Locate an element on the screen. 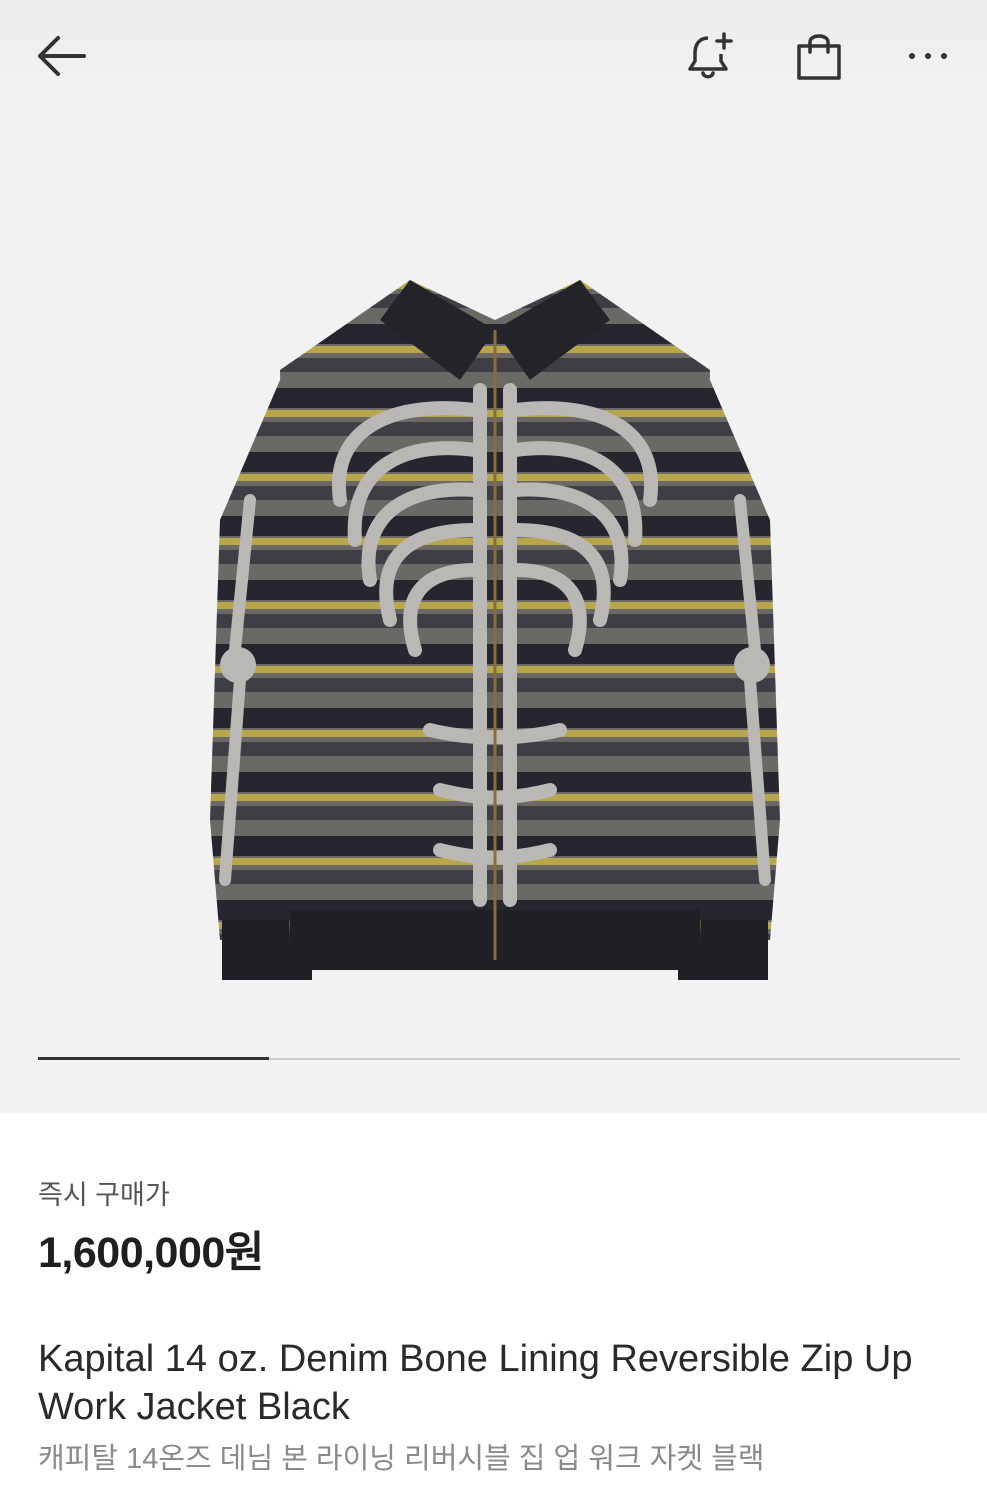 The height and width of the screenshot is (1500, 987). shopping-bag-button is located at coordinates (819, 56).